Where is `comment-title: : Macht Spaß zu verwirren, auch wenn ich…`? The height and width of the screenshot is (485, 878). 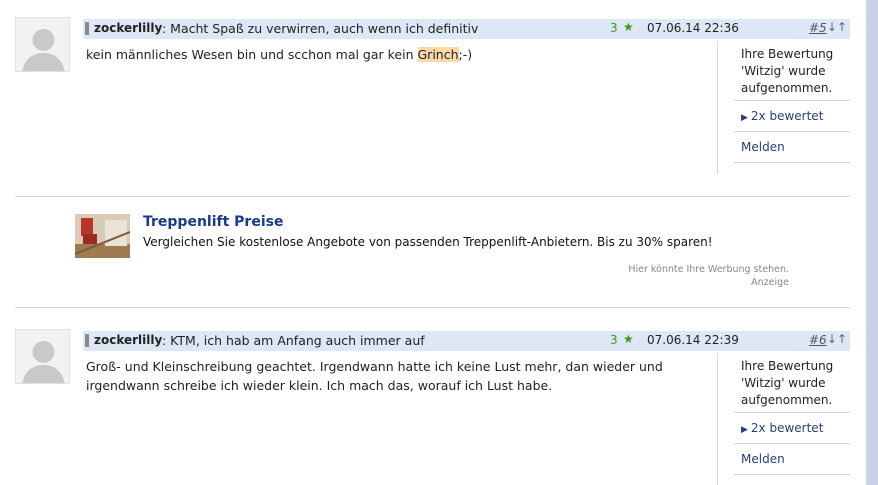 comment-title: : Macht Spaß zu verwirren, auch wenn ich… is located at coordinates (320, 28).